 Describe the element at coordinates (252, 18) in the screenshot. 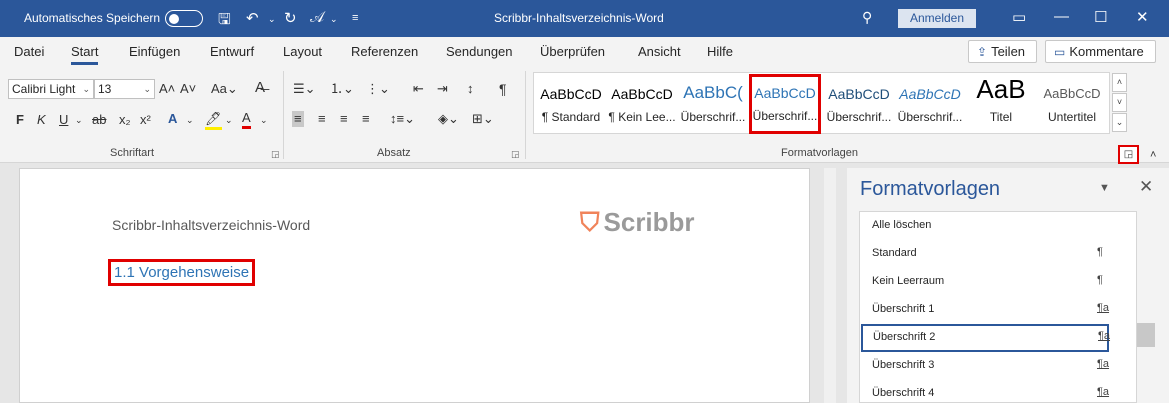

I see `undo-icon: ↶` at that location.